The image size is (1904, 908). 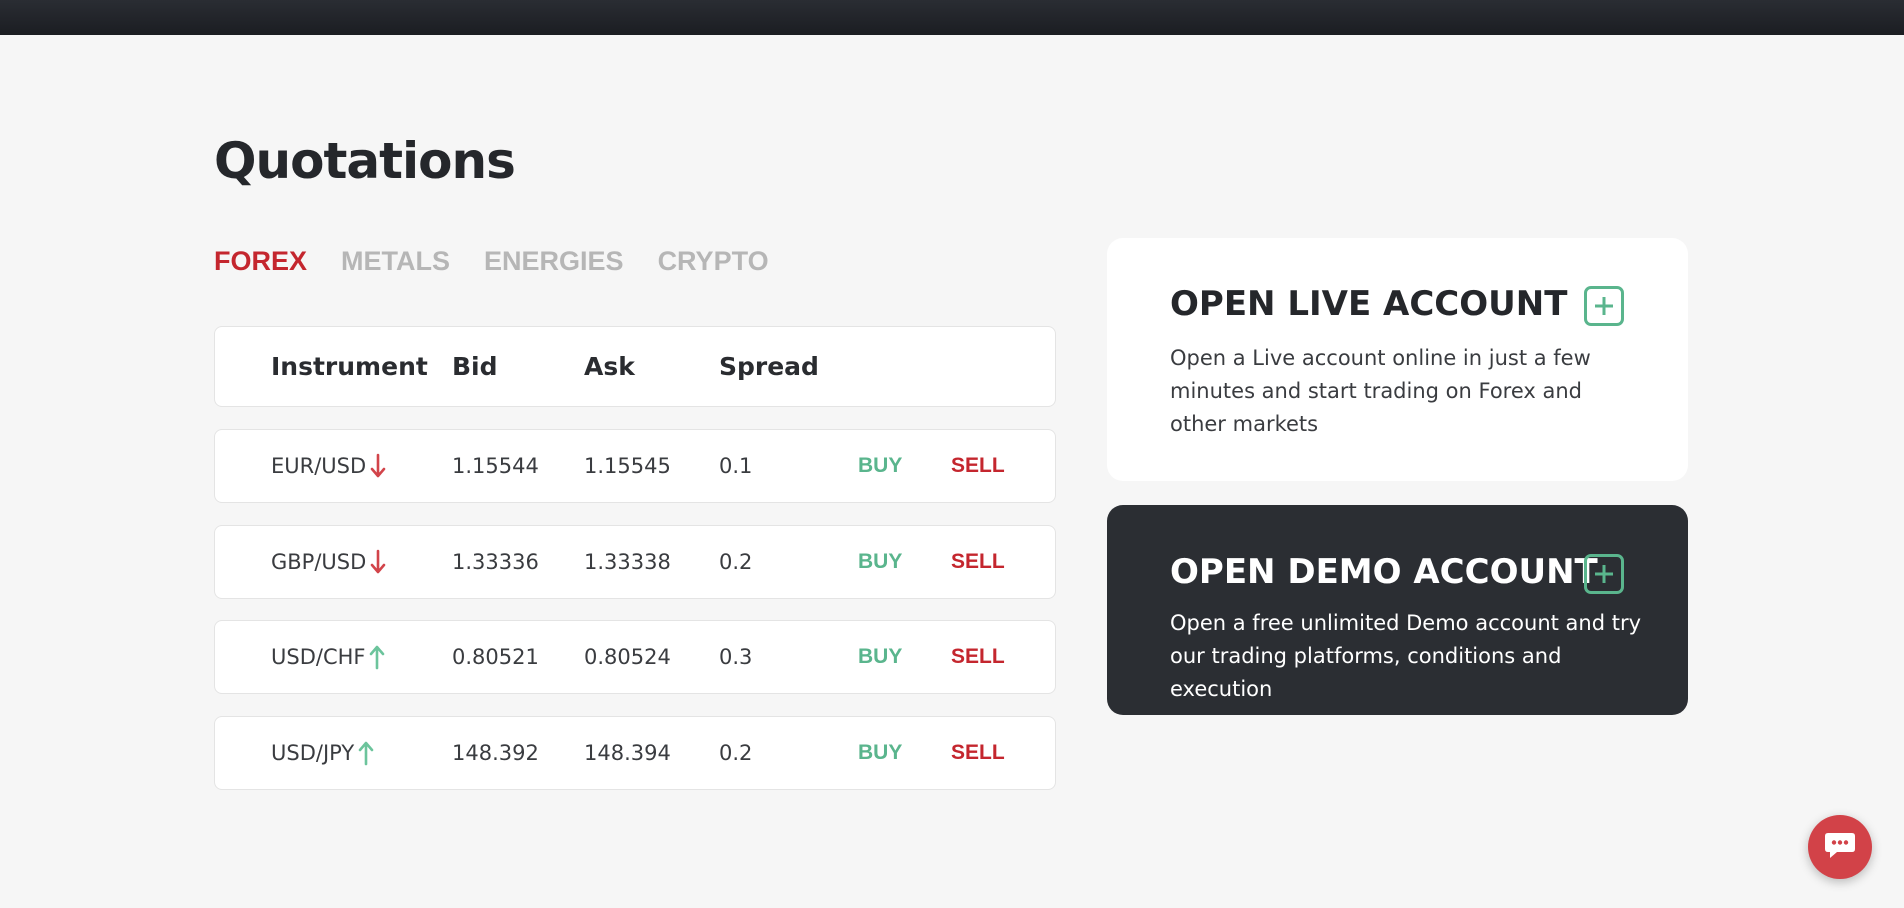 What do you see at coordinates (554, 261) in the screenshot?
I see `tab-energies: ENERGIES` at bounding box center [554, 261].